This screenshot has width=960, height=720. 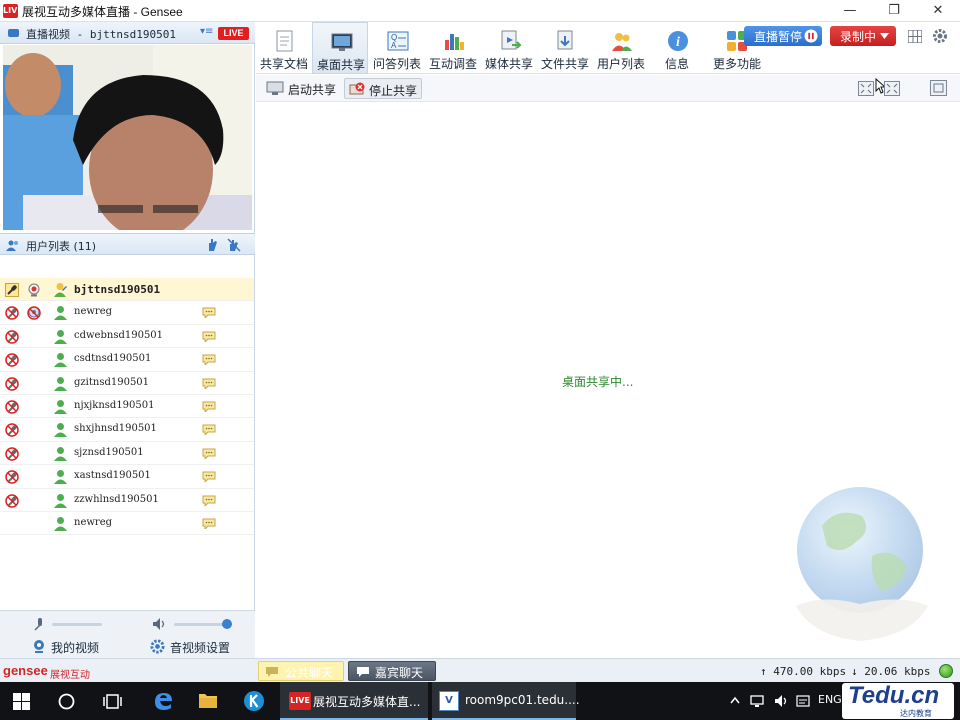 What do you see at coordinates (21, 701) in the screenshot?
I see `windows-start-icon` at bounding box center [21, 701].